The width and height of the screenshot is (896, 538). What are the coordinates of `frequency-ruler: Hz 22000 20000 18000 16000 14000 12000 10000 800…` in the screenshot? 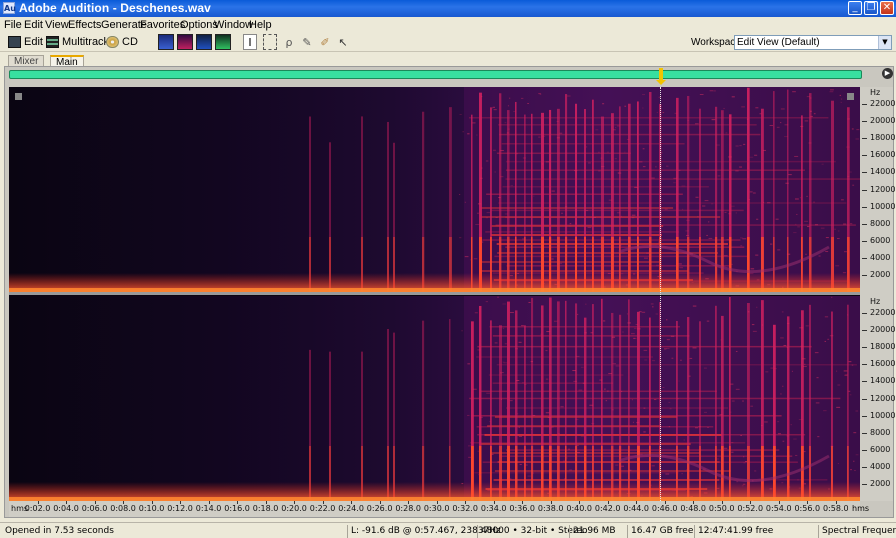 It's located at (878, 294).